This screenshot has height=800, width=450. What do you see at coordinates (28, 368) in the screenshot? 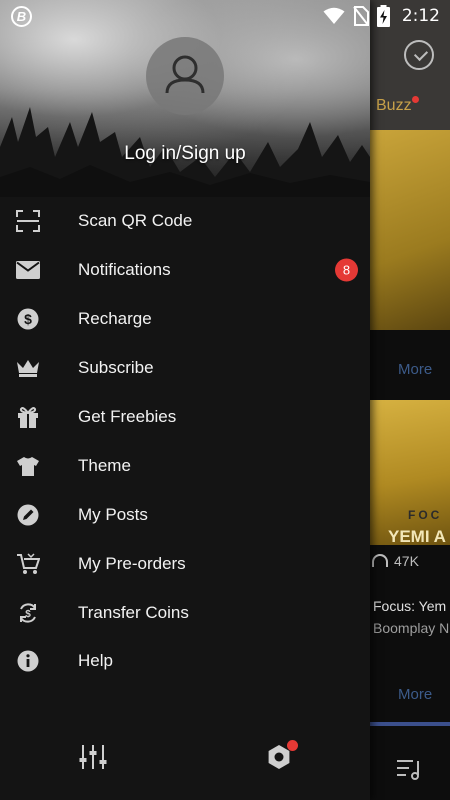
I see `crown-icon` at bounding box center [28, 368].